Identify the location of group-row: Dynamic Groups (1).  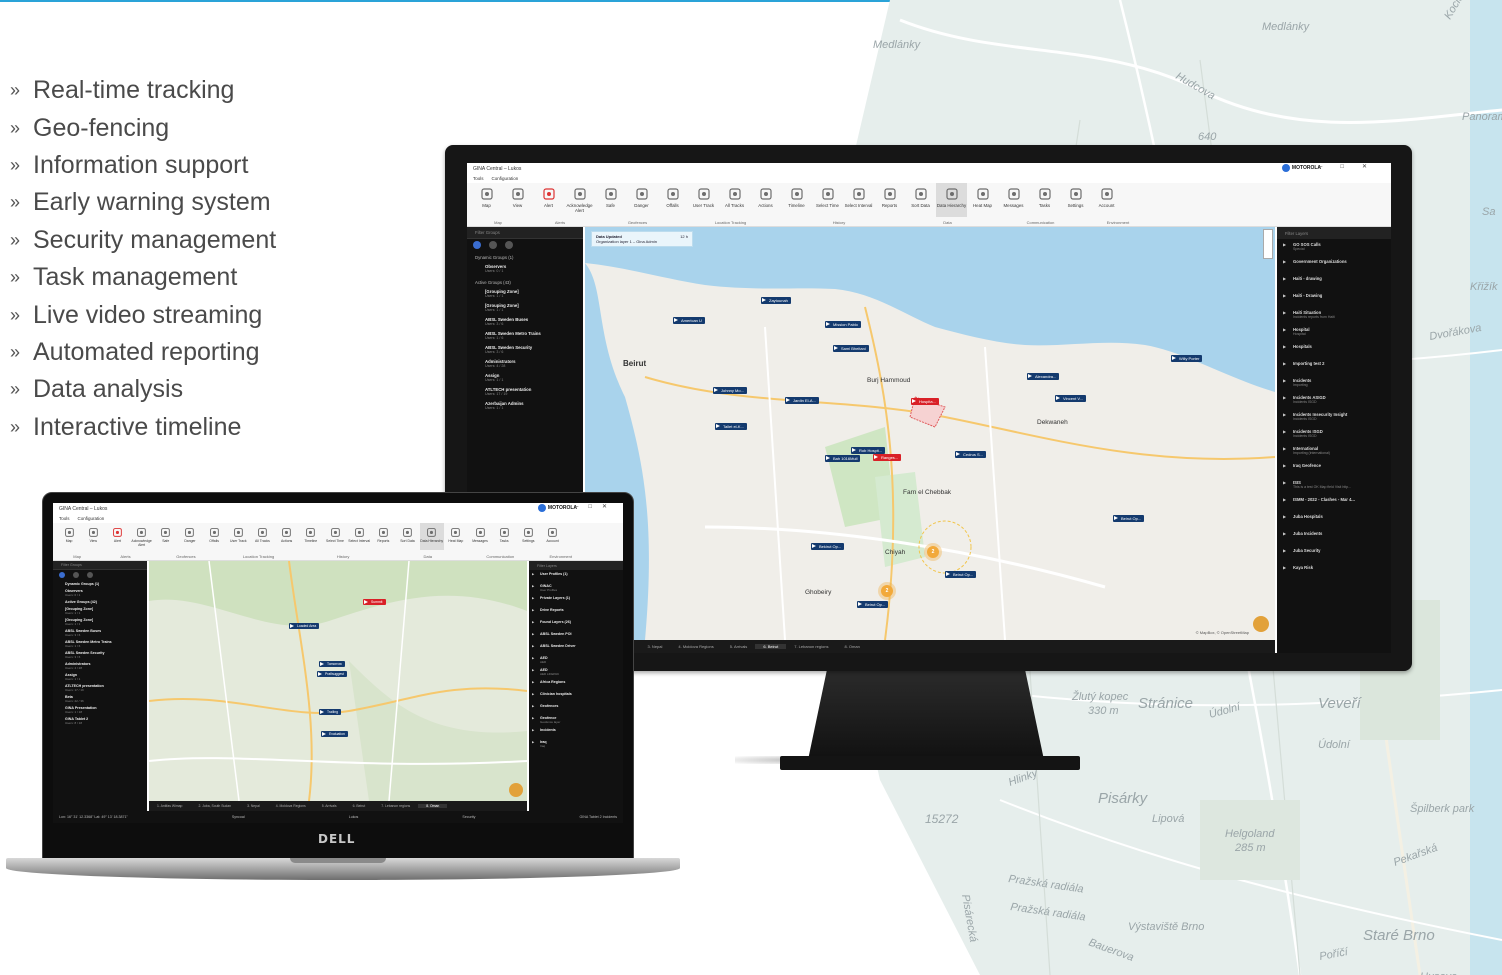
(100, 583).